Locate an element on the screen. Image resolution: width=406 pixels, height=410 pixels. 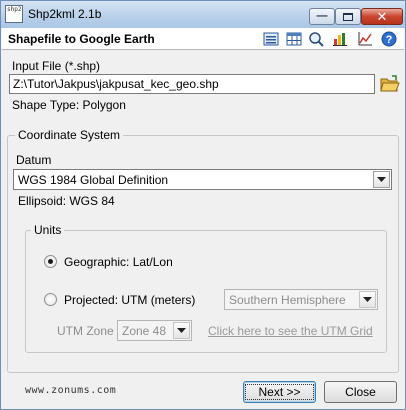
zoom-icon is located at coordinates (316, 39).